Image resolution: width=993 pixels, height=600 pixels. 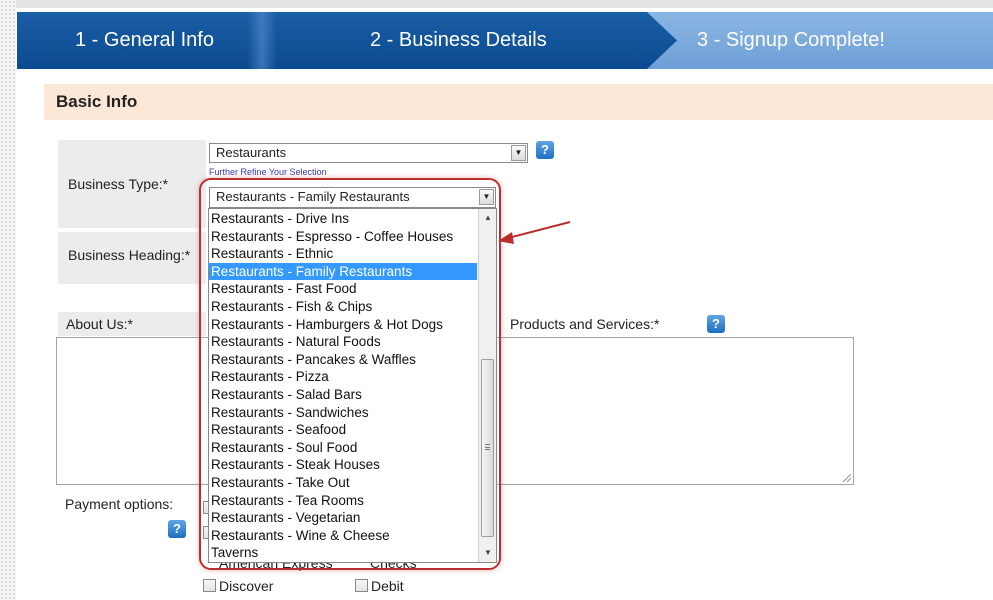 I want to click on business-type-label: Business Type:*, so click(x=118, y=184).